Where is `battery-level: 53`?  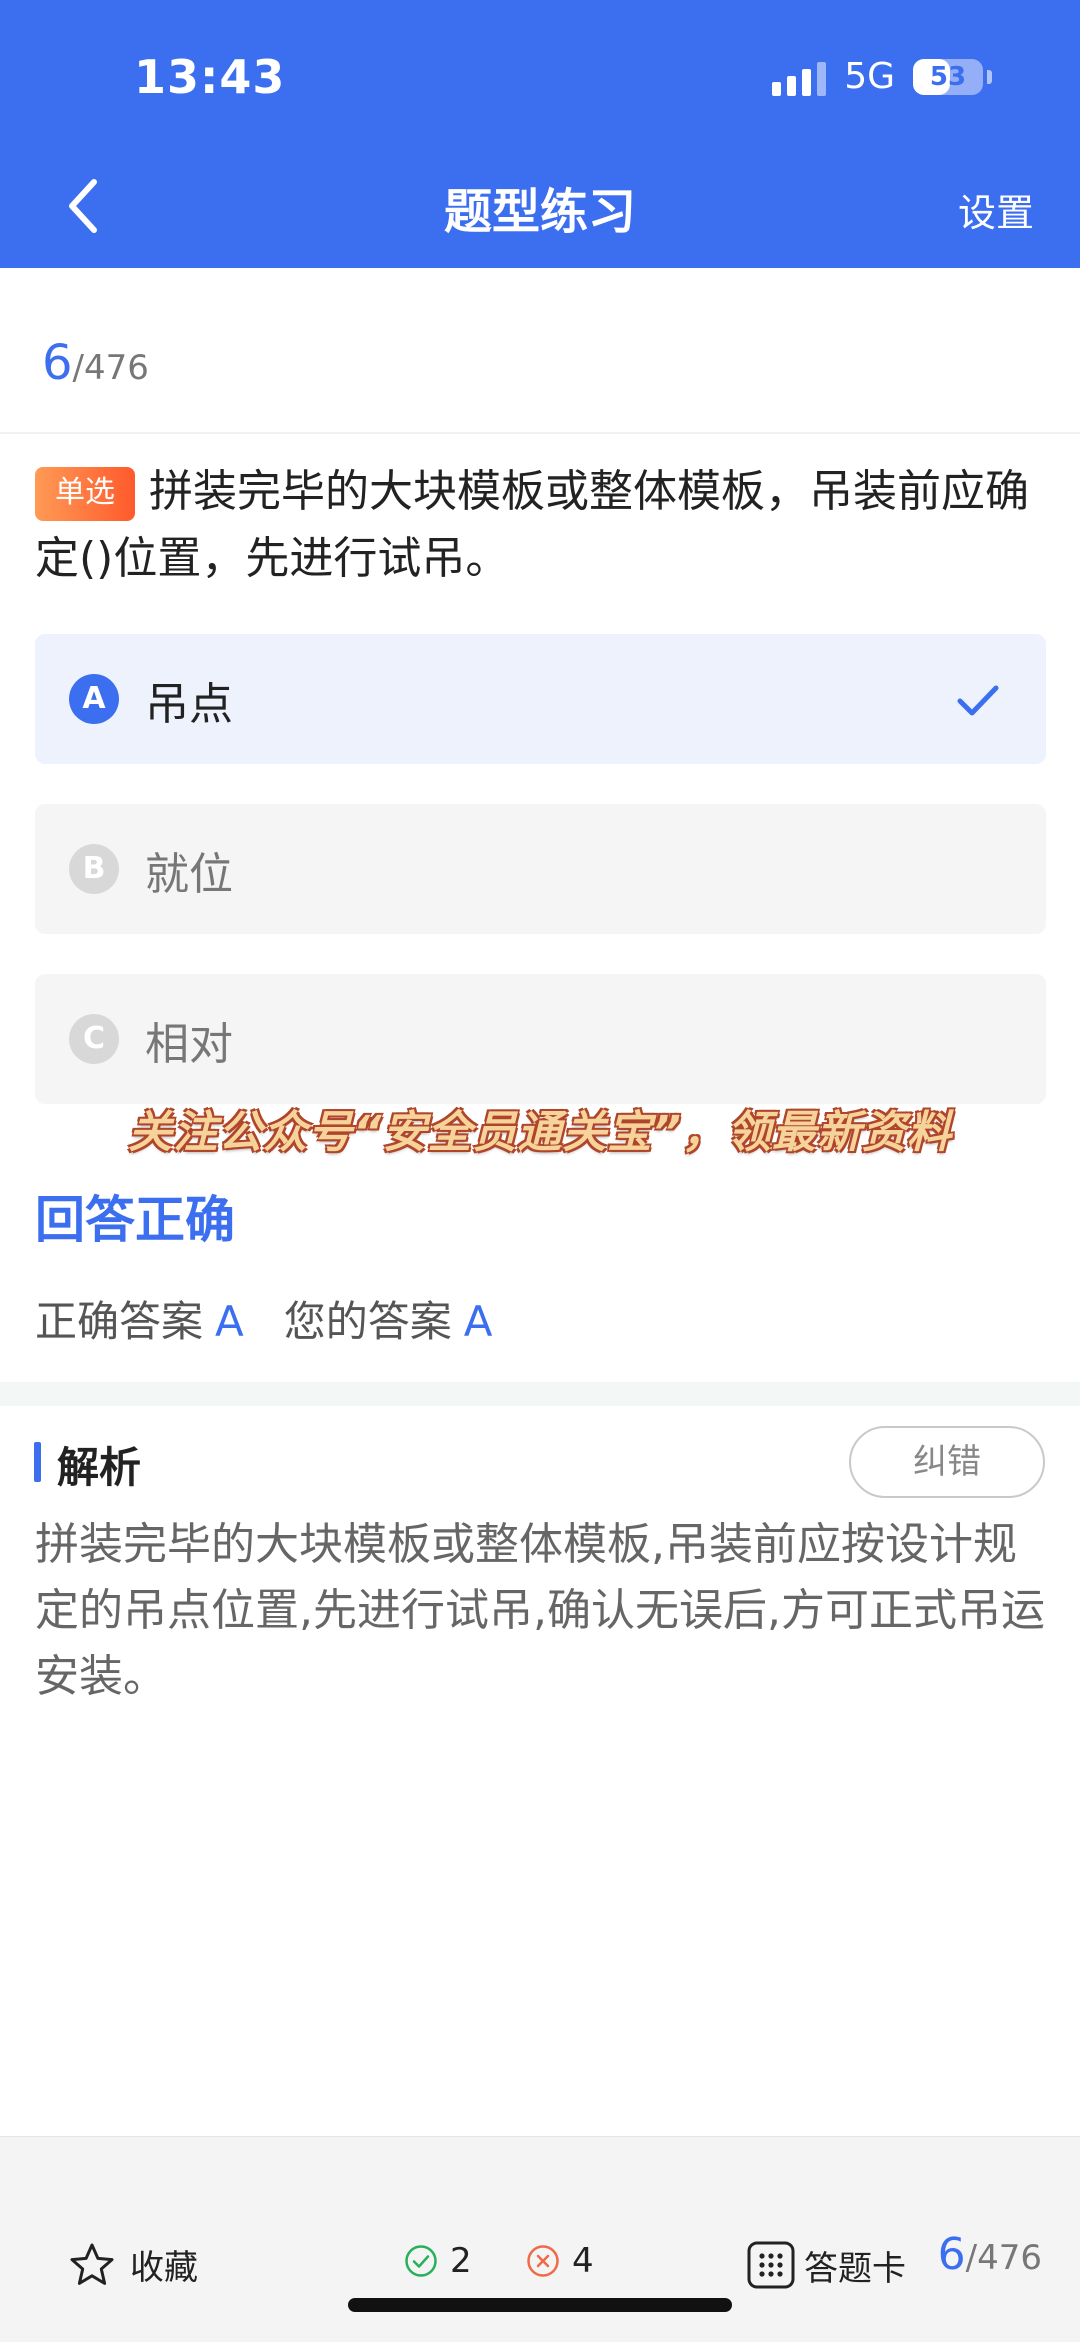
battery-level: 53 is located at coordinates (948, 76).